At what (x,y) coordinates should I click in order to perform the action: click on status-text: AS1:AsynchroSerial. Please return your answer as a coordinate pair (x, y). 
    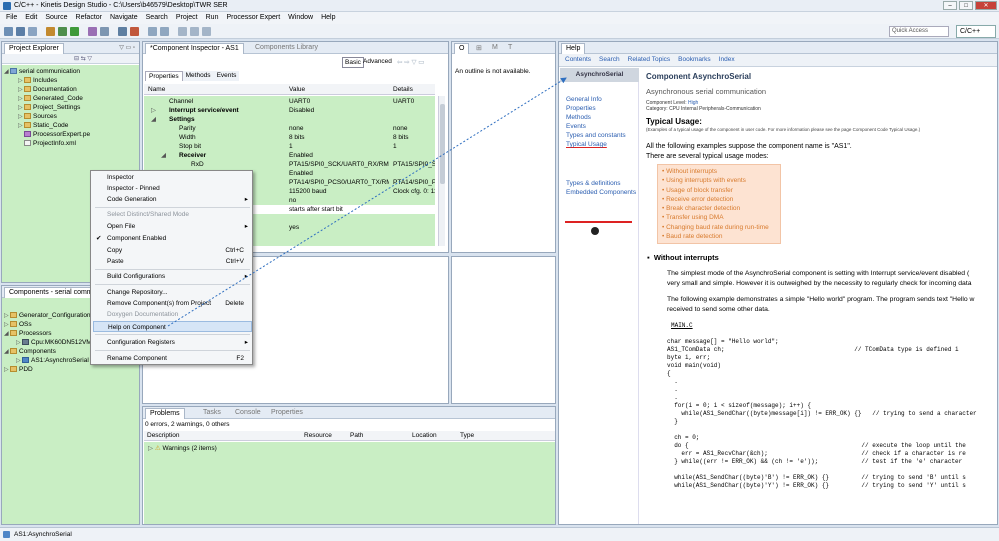
    Looking at the image, I should click on (43, 534).